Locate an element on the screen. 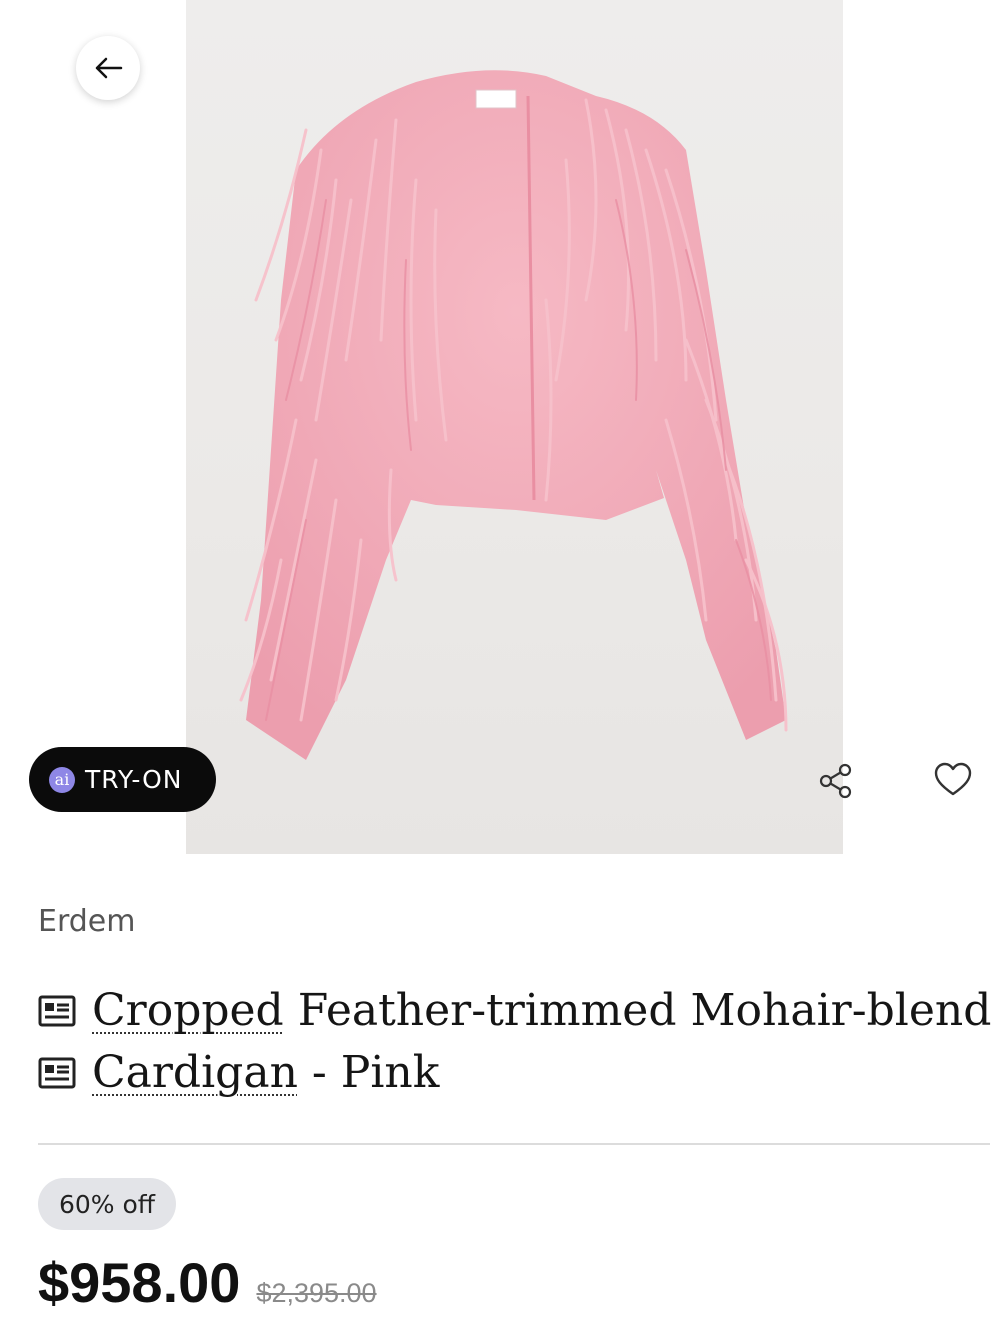 The height and width of the screenshot is (1333, 1000). heart-icon is located at coordinates (953, 779).